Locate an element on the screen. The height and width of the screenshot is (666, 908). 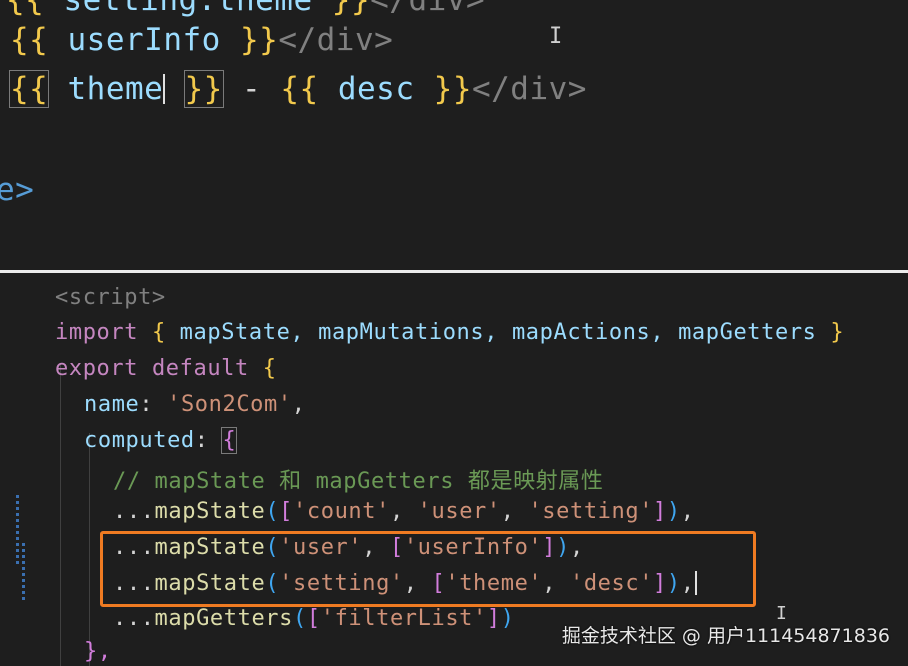
code-line-export: export default { is located at coordinates (166, 368).